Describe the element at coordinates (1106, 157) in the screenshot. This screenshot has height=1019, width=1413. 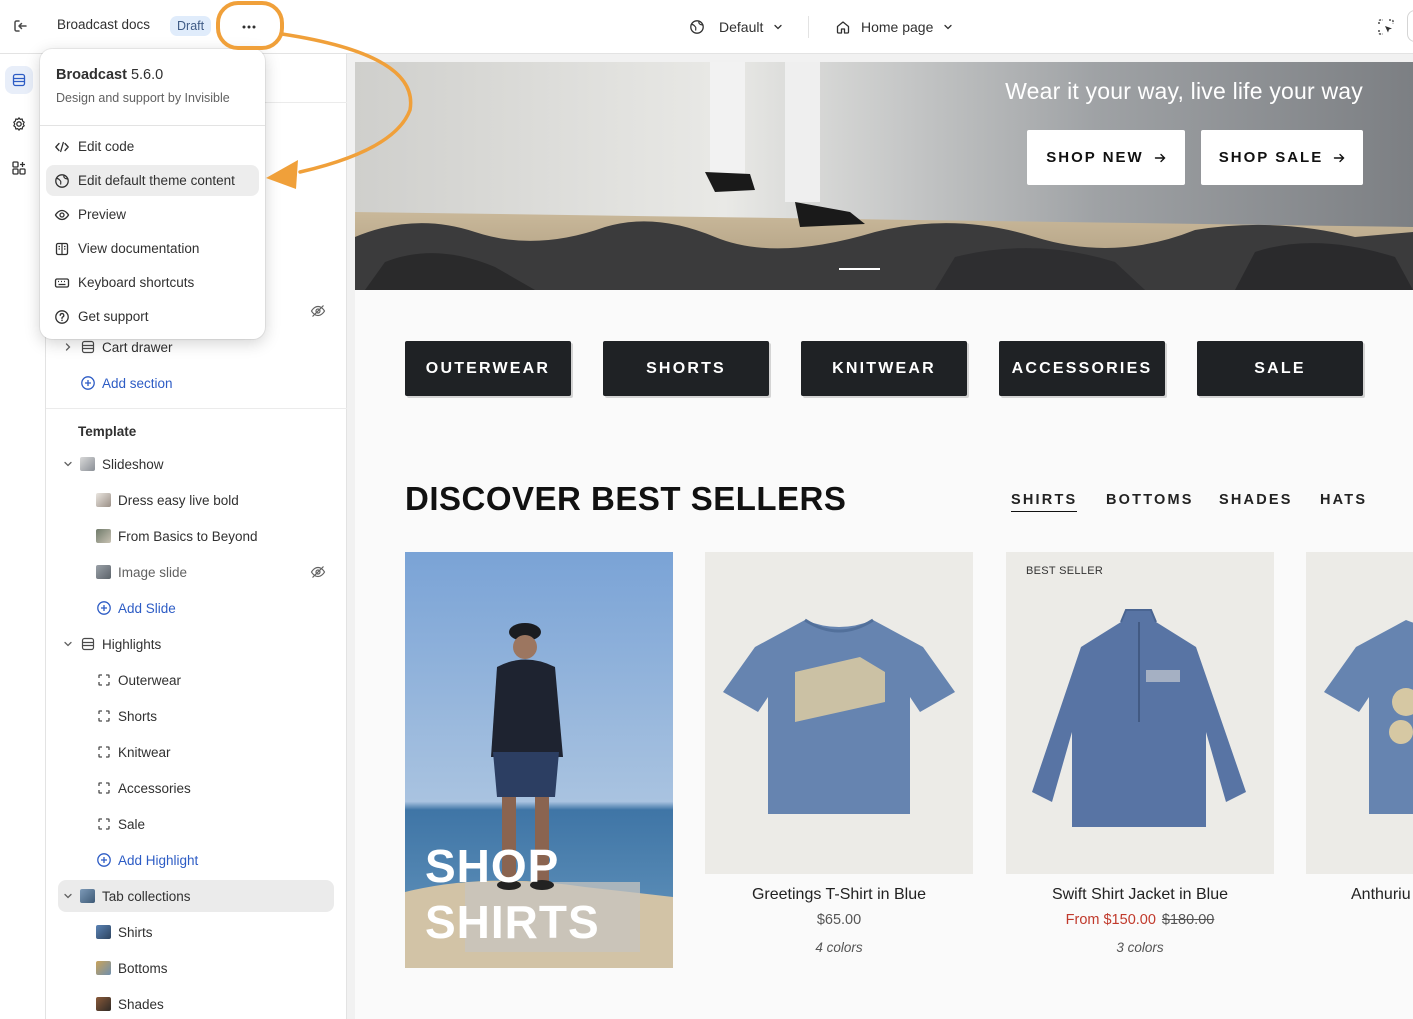
I see `shop-new-button: SHOP NEW` at that location.